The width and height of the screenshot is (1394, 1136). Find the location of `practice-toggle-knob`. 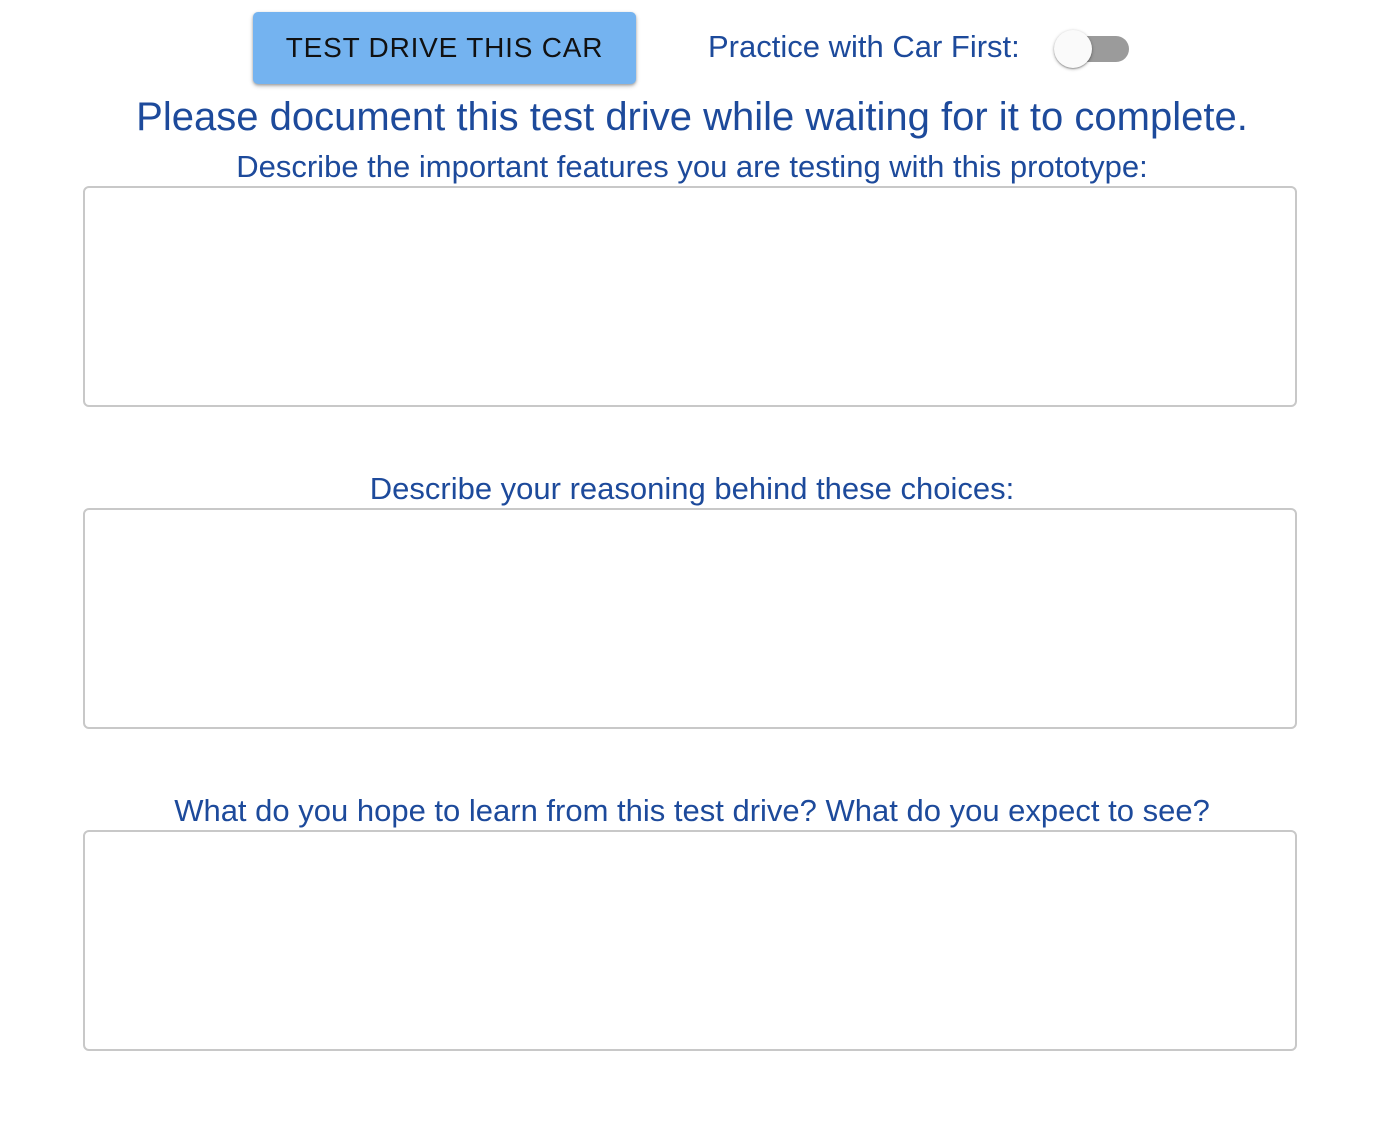

practice-toggle-knob is located at coordinates (1073, 49).